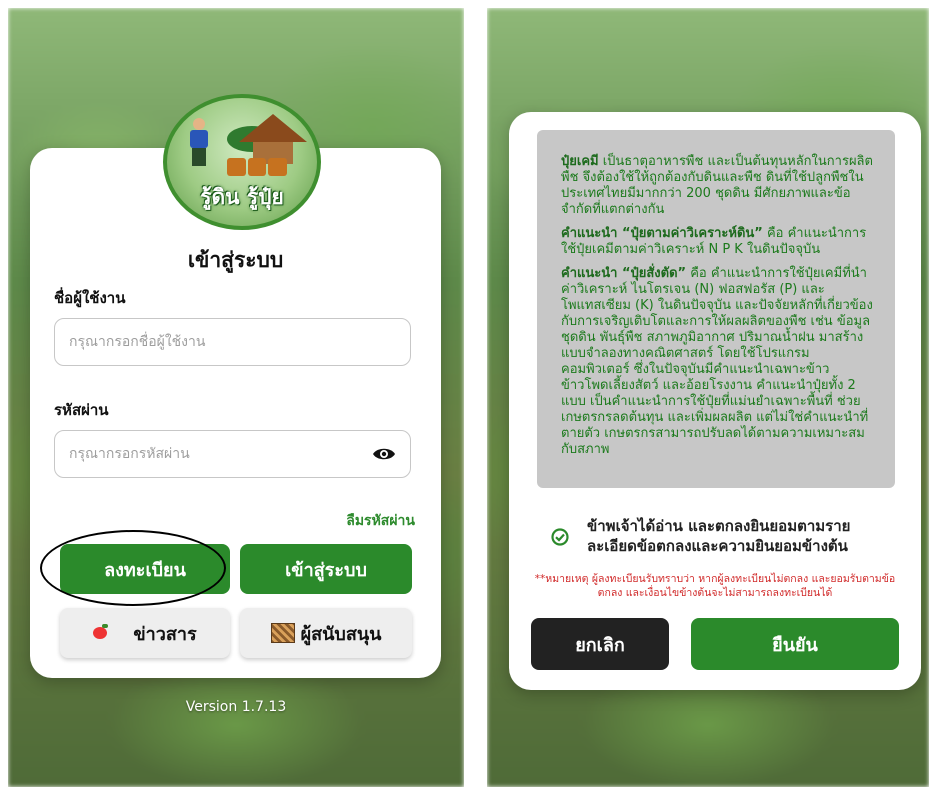 The image size is (931, 787). Describe the element at coordinates (560, 537) in the screenshot. I see `check-circle-icon` at that location.